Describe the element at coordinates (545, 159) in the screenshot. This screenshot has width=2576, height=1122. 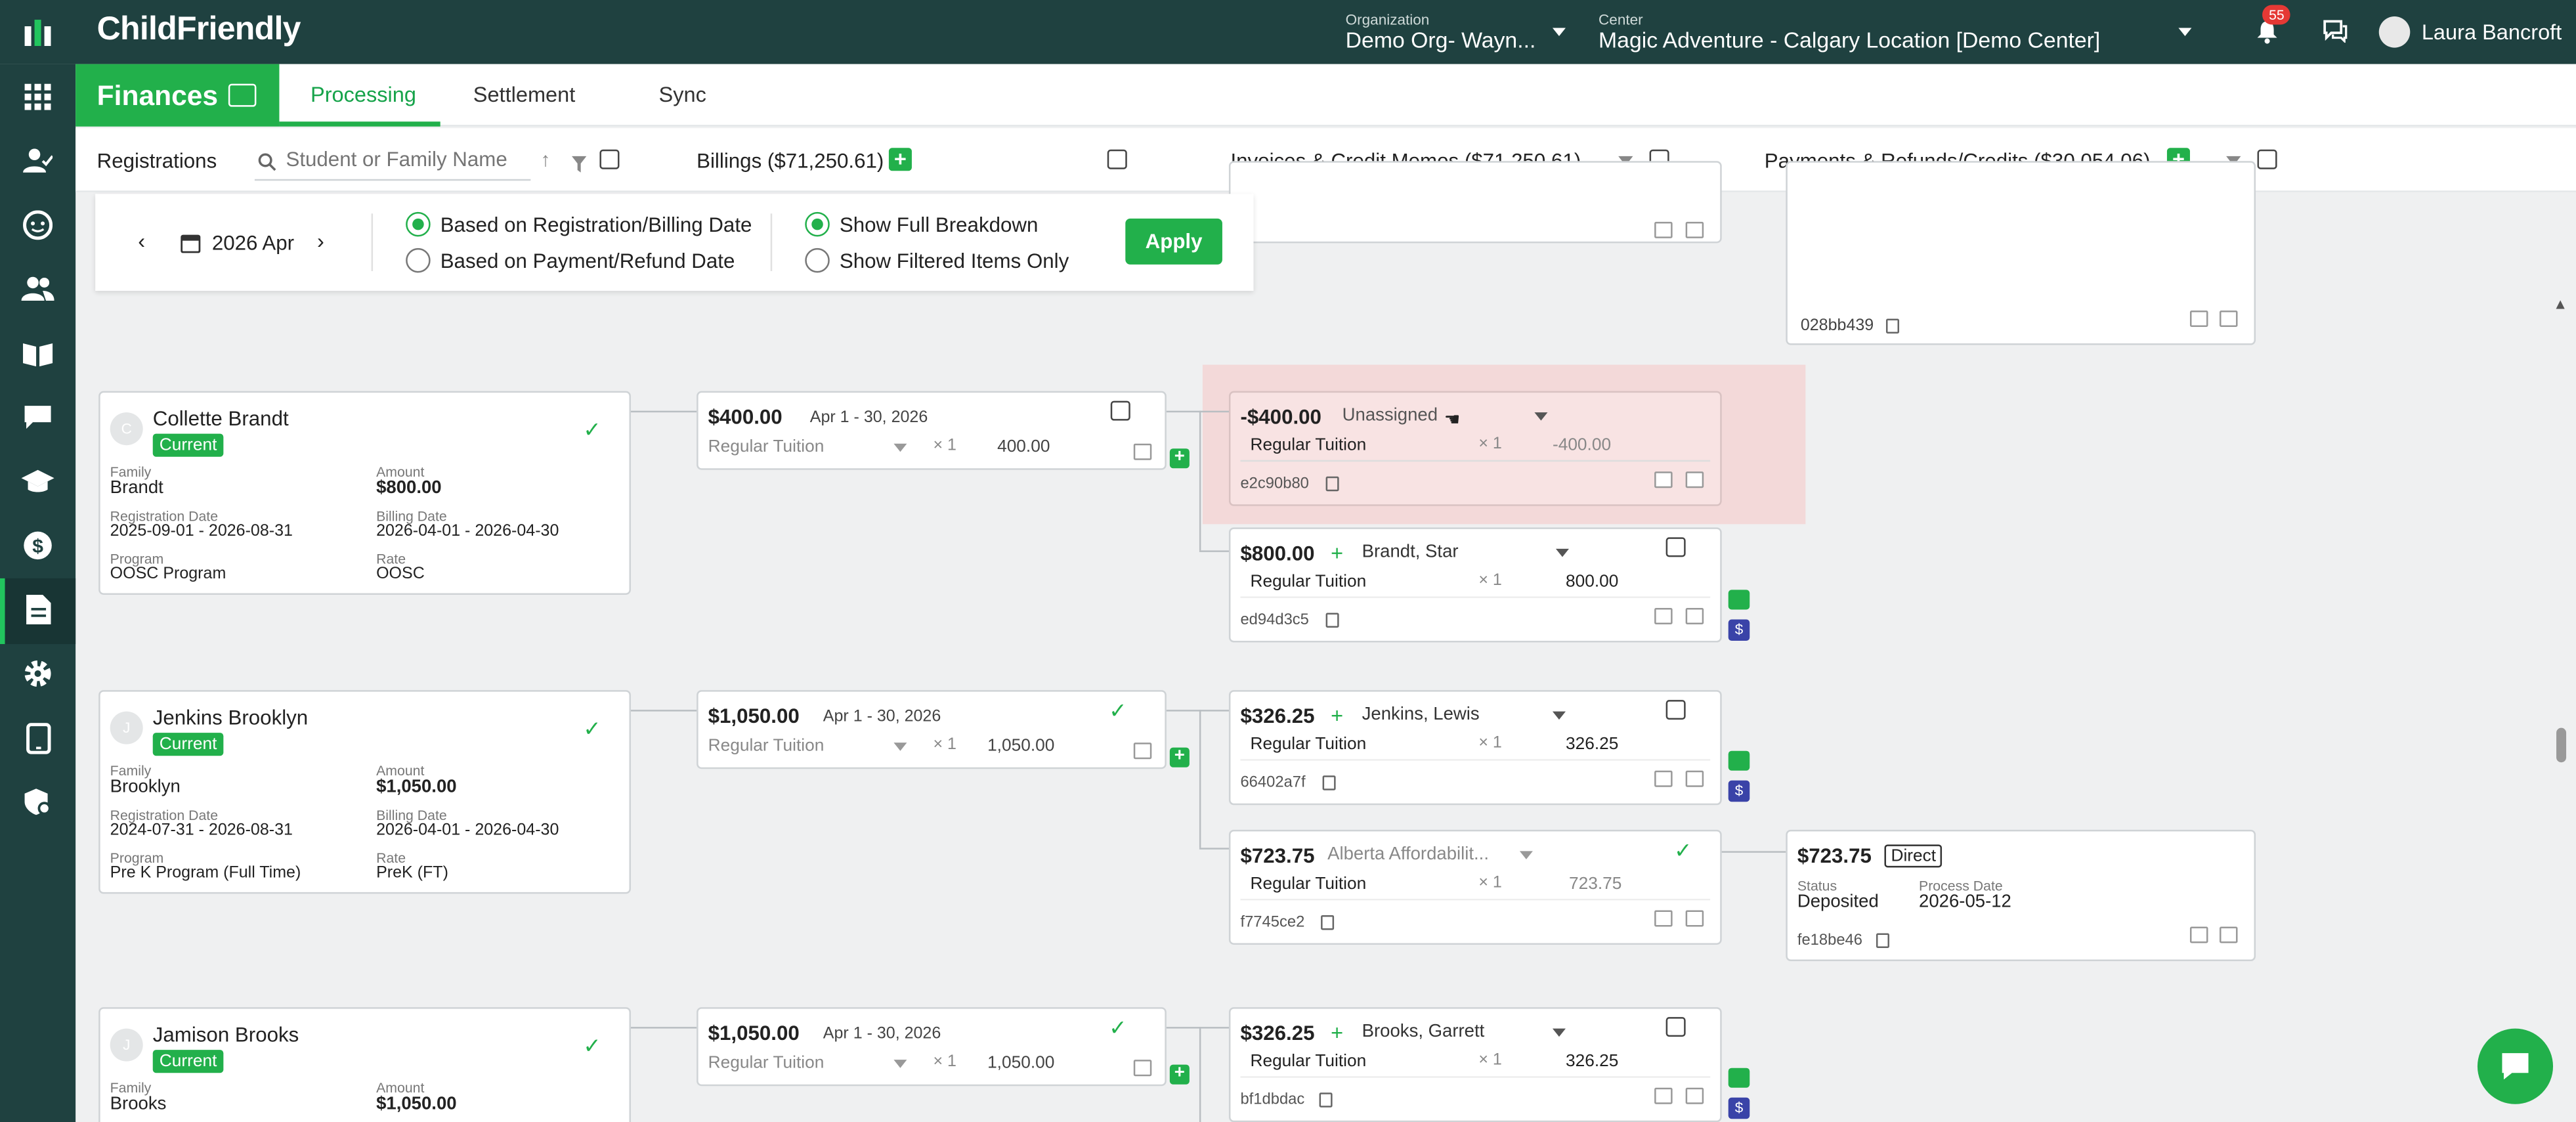
I see `sort-asc-icon: ↑` at that location.